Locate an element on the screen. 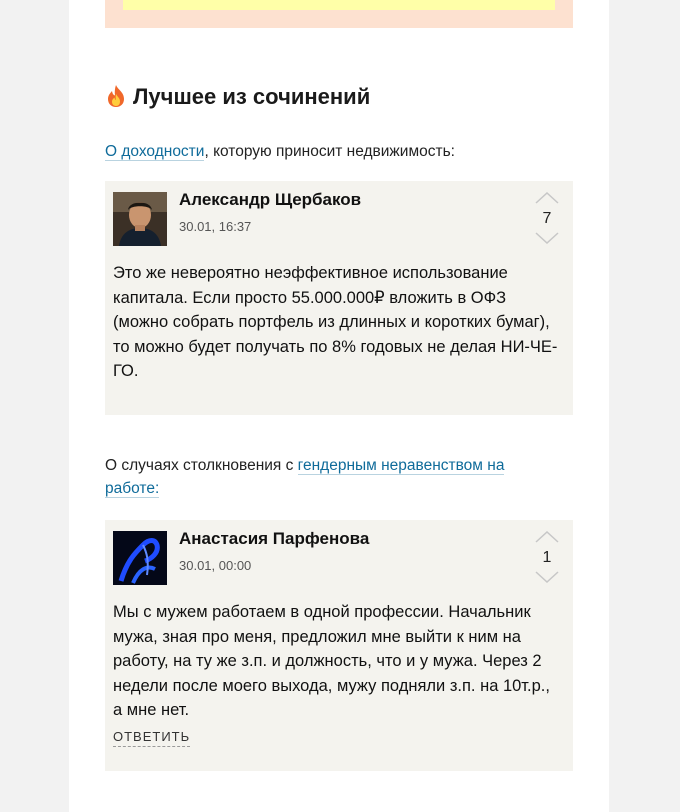  section-title: Лучшее из сочинений is located at coordinates (237, 97).